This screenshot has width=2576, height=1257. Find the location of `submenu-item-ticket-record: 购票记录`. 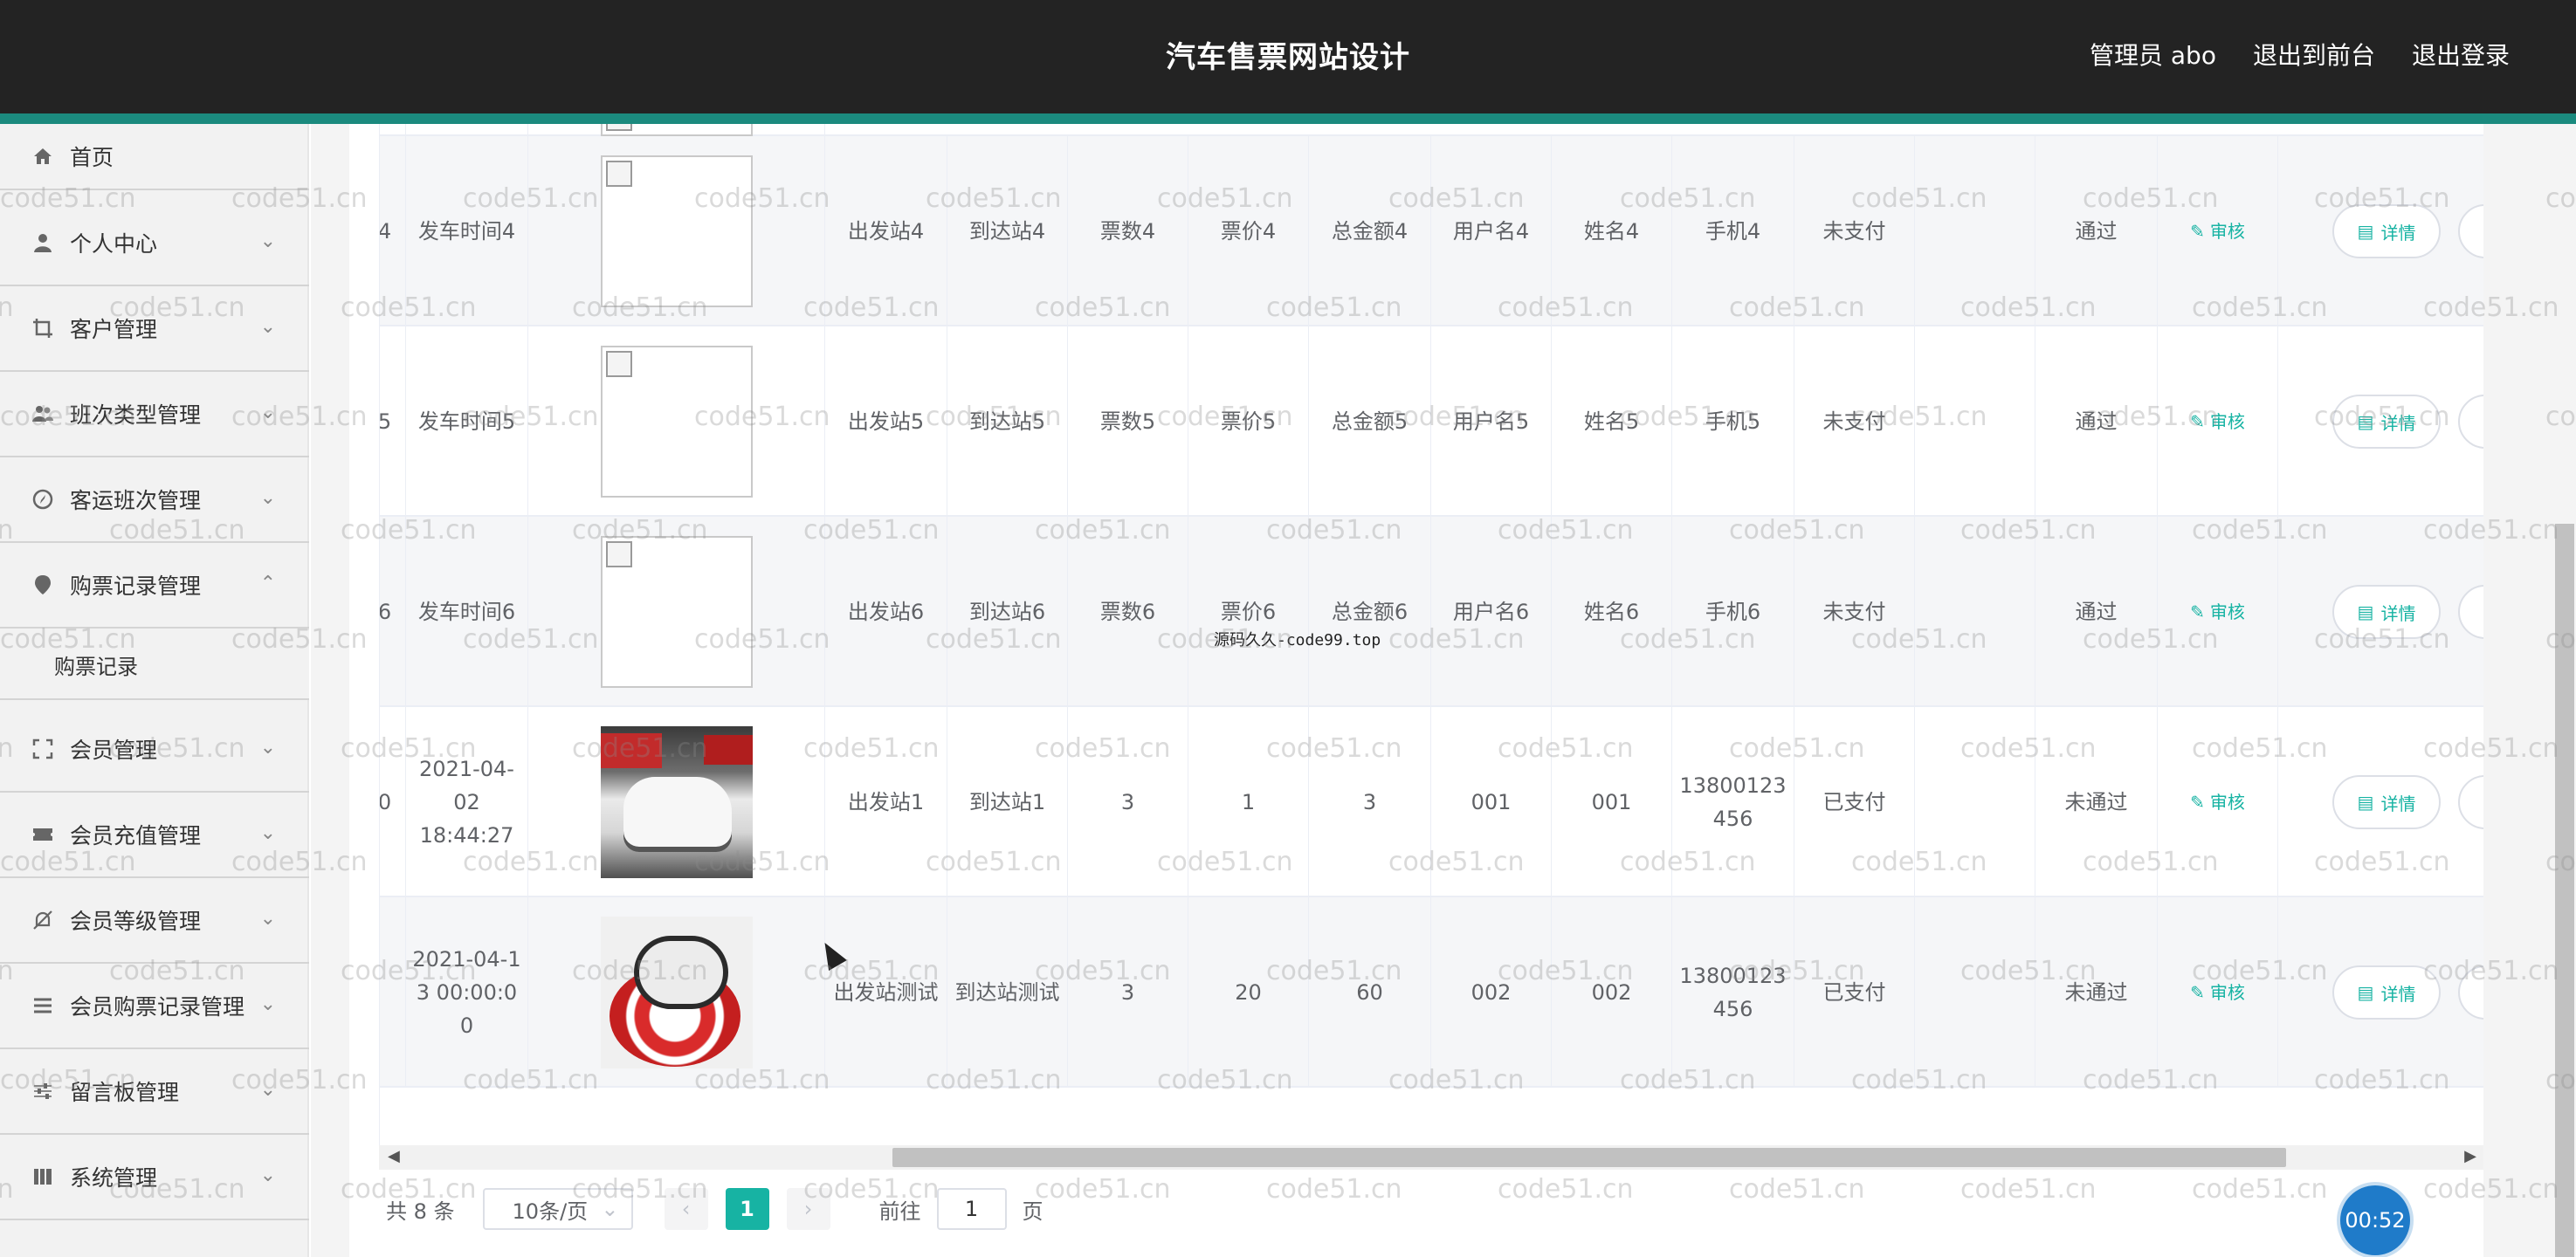

submenu-item-ticket-record: 购票记录 is located at coordinates (154, 665).